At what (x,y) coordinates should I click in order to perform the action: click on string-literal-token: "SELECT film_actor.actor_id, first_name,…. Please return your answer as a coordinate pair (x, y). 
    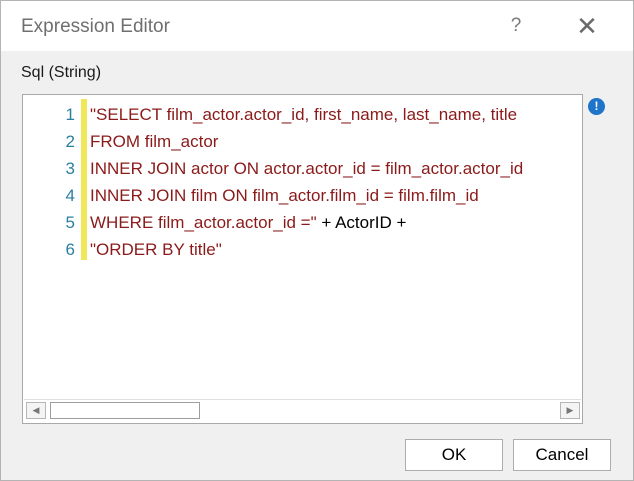
    Looking at the image, I should click on (304, 114).